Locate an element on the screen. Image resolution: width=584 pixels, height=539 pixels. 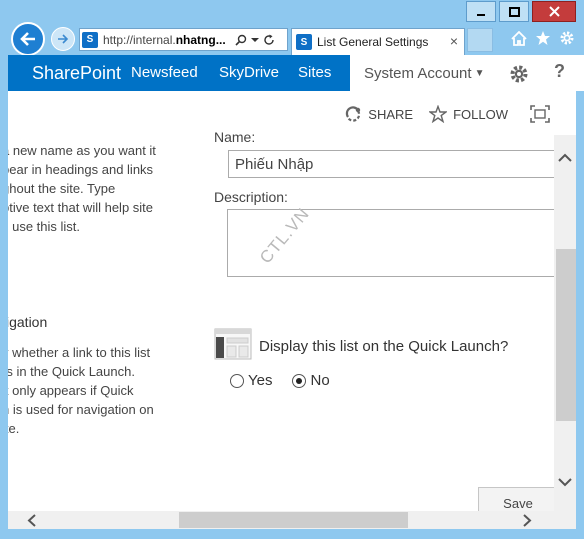
forward-button is located at coordinates (63, 39).